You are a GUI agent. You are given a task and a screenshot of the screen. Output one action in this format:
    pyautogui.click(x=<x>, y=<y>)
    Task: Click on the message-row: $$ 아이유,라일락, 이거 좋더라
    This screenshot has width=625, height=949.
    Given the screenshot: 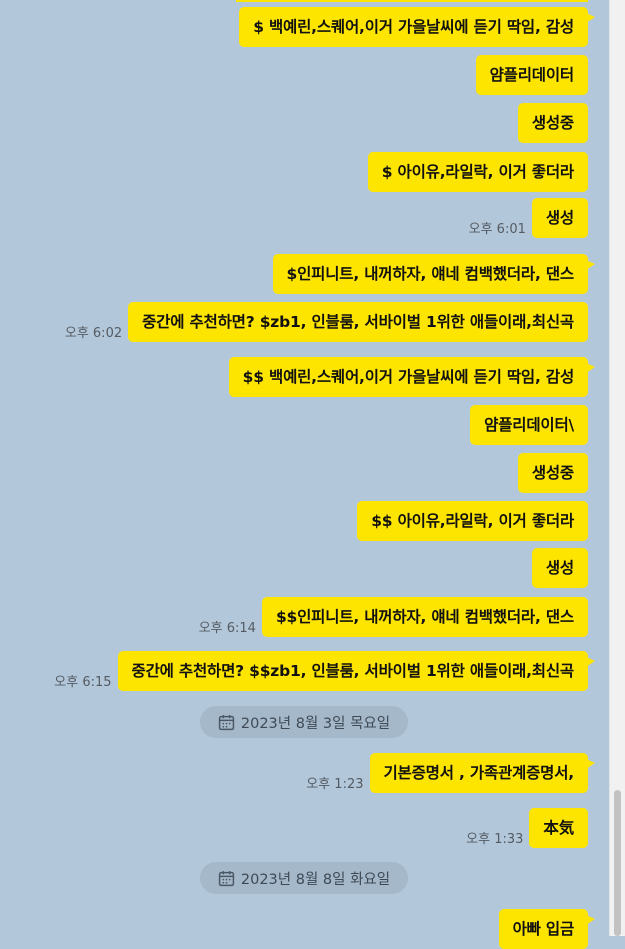 What is the action you would take?
    pyautogui.click(x=469, y=521)
    